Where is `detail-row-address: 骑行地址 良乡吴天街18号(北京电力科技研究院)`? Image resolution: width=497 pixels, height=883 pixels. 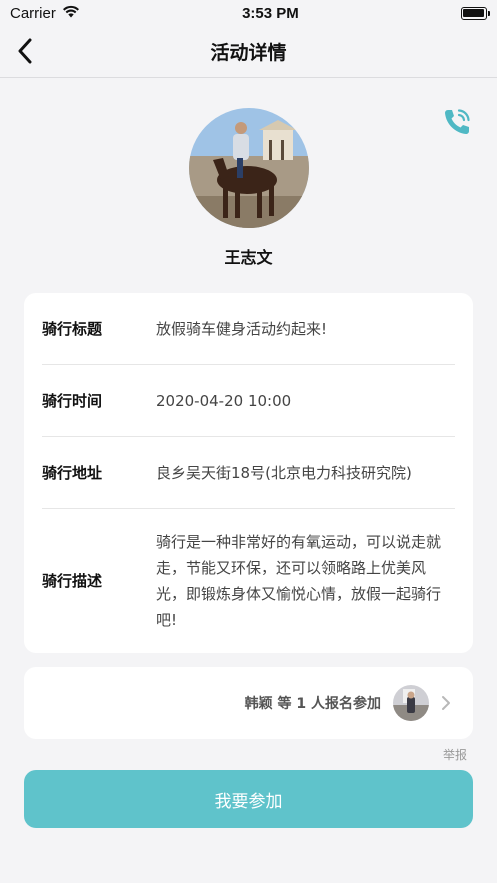
detail-row-address: 骑行地址 良乡吴天街18号(北京电力科技研究院) is located at coordinates (248, 473).